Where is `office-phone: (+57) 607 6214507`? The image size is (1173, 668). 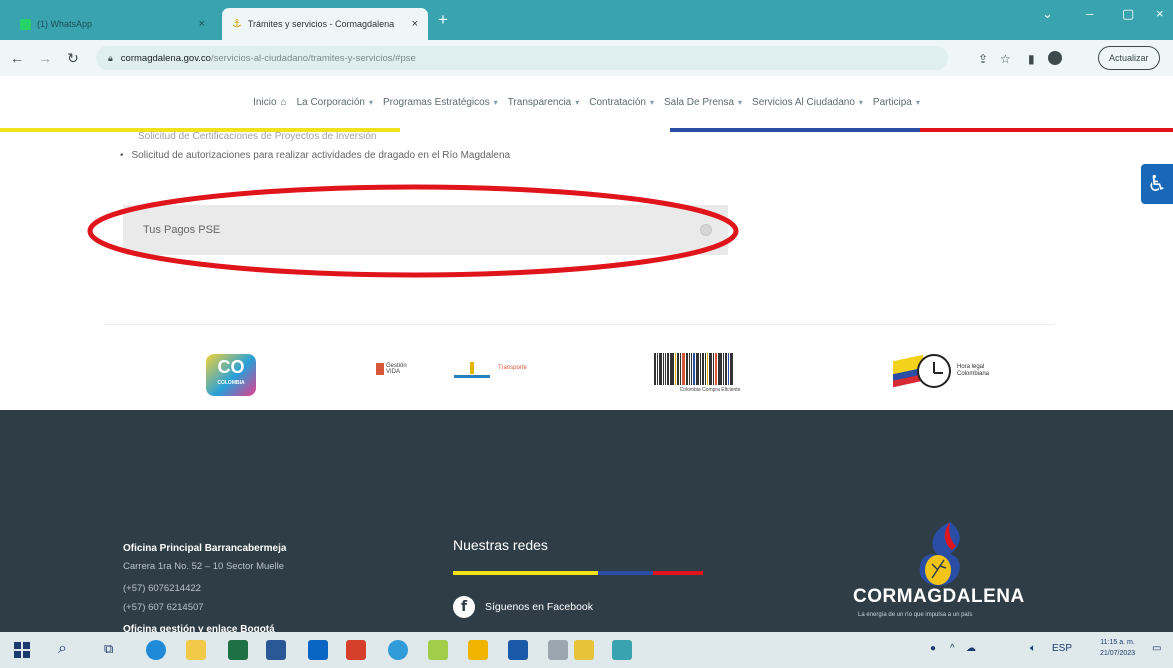 office-phone: (+57) 607 6214507 is located at coordinates (163, 607).